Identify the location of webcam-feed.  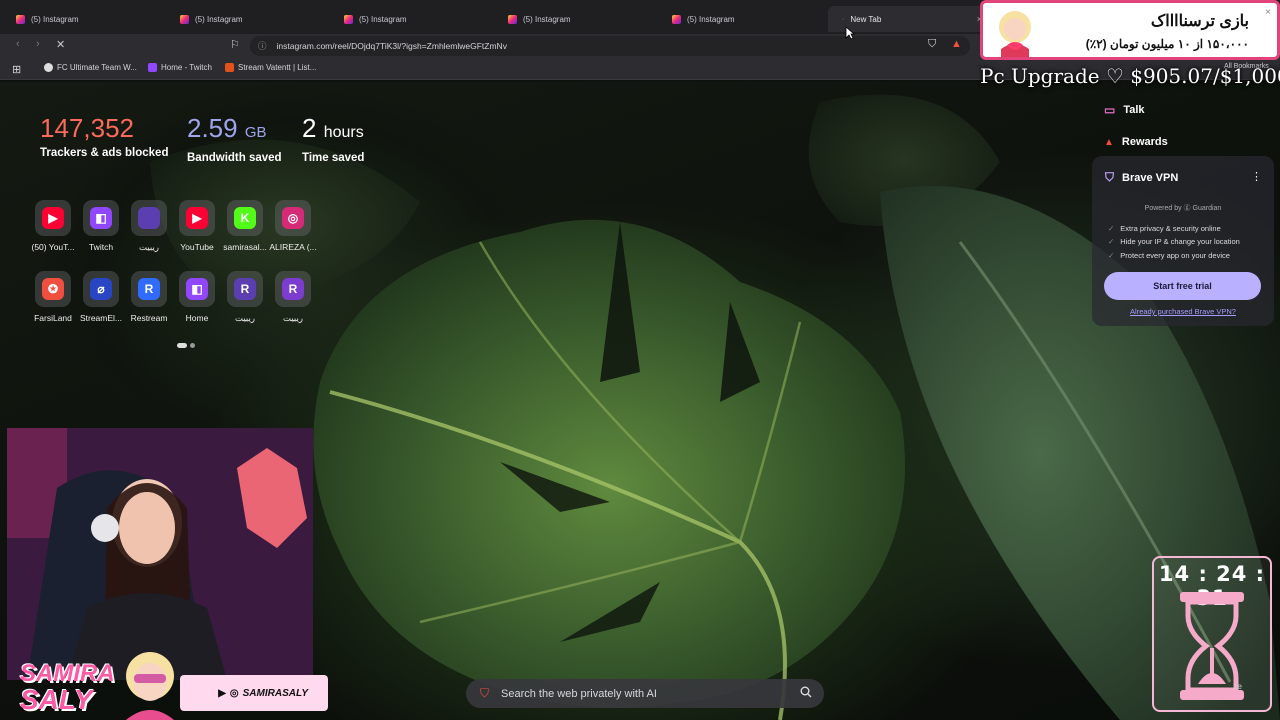
(160, 554).